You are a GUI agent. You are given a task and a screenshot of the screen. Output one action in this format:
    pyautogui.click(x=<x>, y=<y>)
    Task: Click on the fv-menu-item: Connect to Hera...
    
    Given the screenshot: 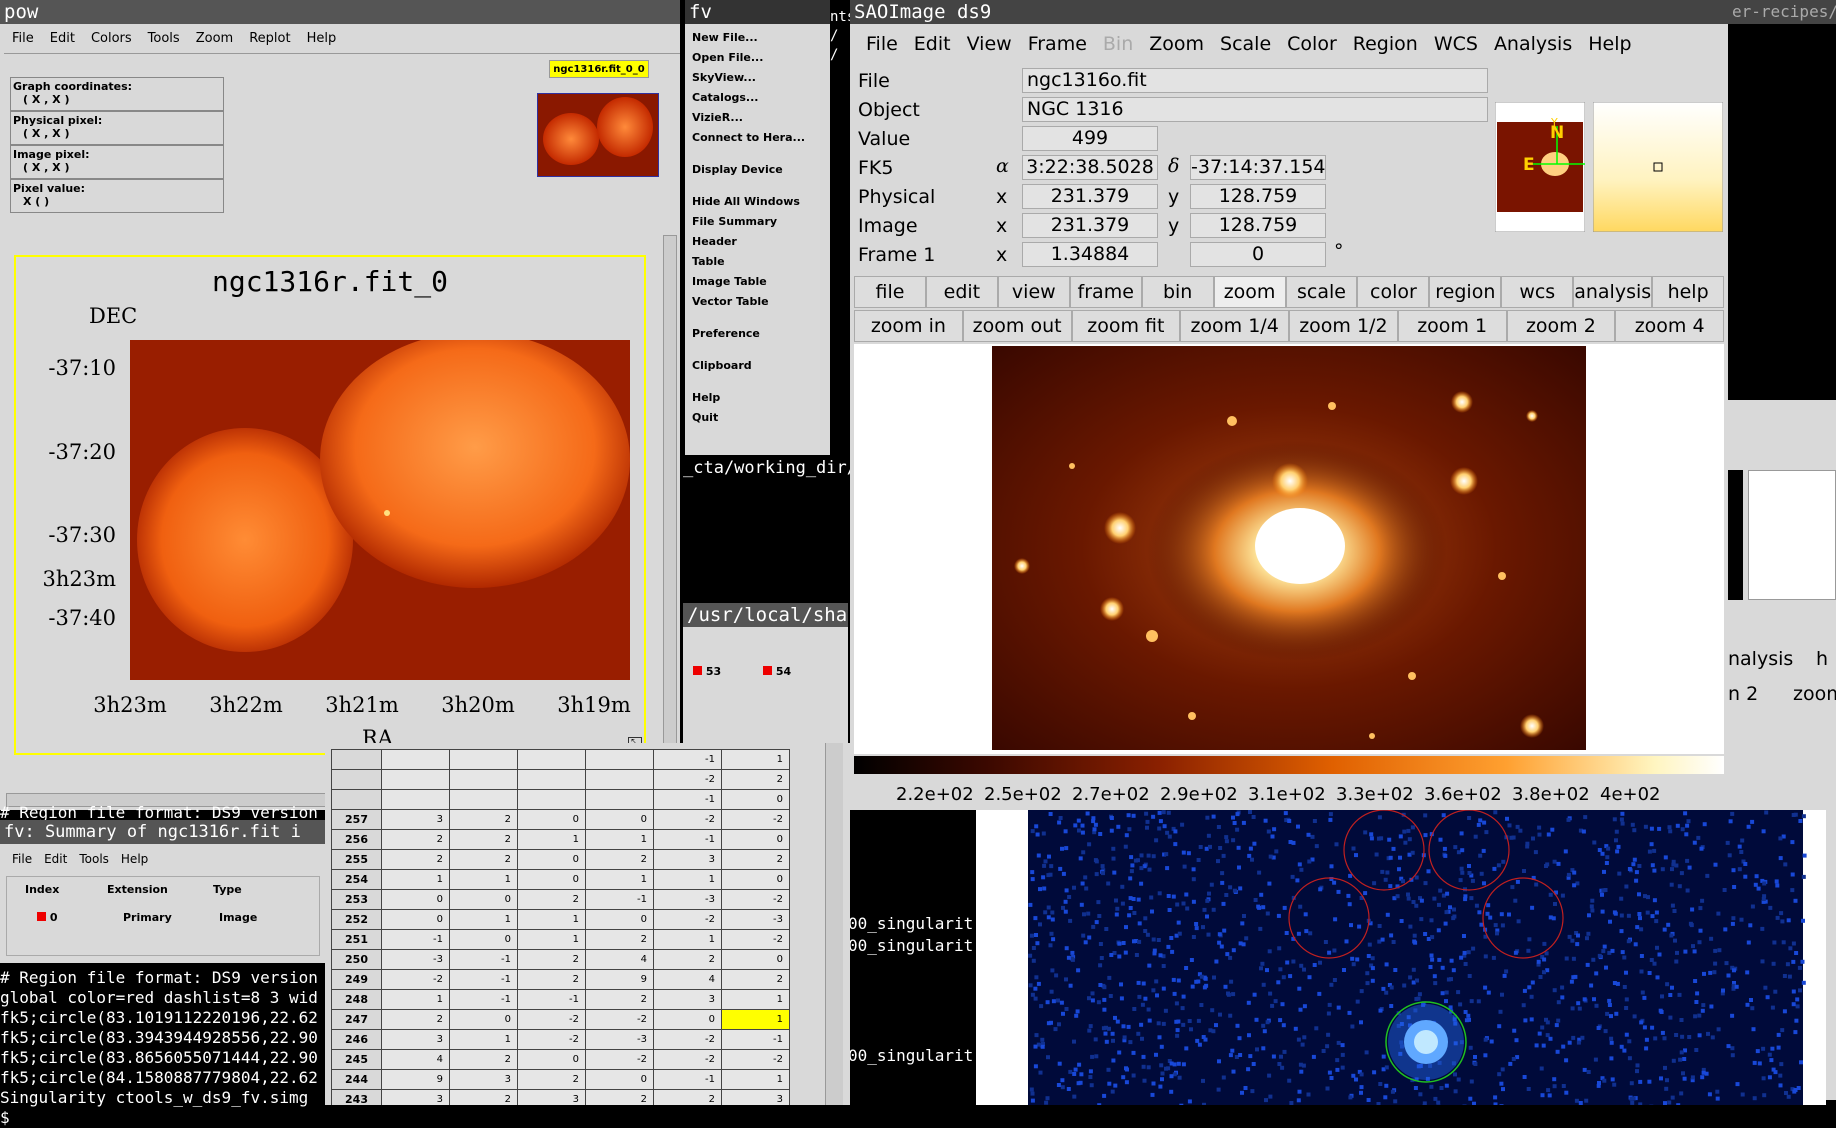 What is the action you would take?
    pyautogui.click(x=761, y=138)
    